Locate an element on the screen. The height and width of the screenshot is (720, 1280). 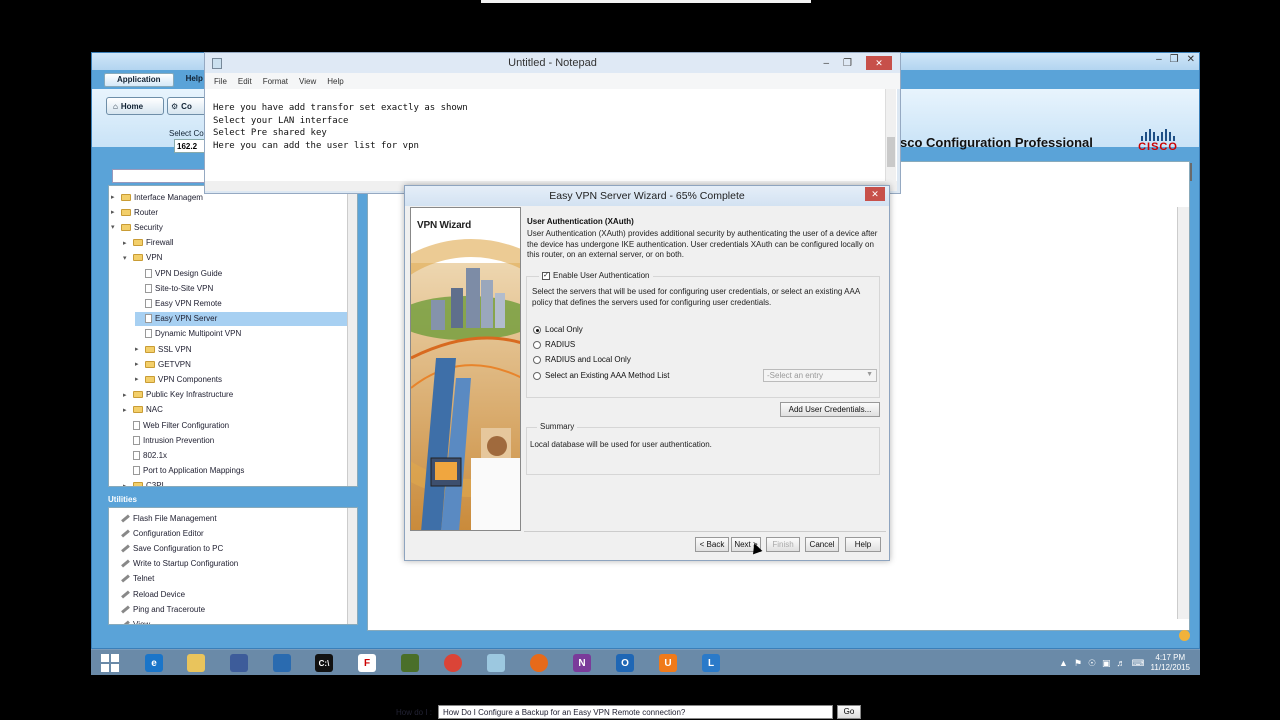
utility-item: Telnet is located at coordinates (137, 579).